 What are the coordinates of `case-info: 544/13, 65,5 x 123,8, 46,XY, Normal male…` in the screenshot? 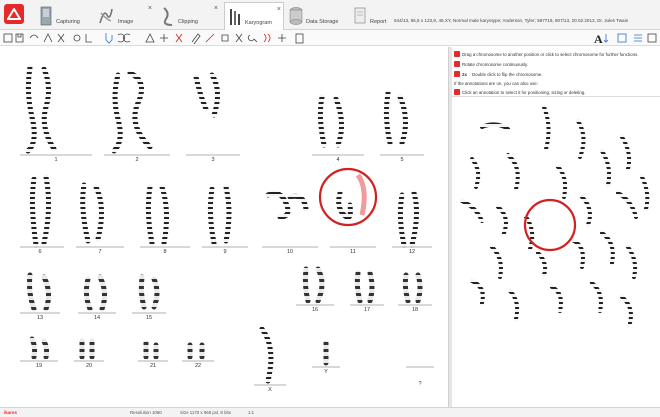 It's located at (511, 20).